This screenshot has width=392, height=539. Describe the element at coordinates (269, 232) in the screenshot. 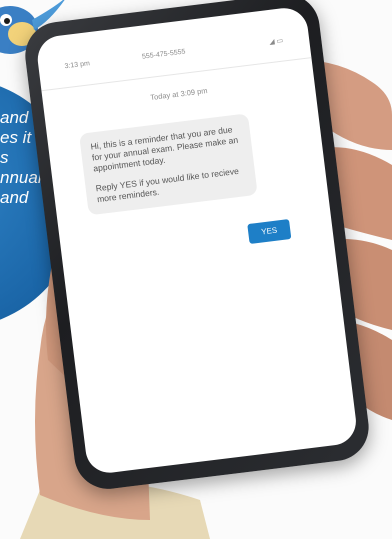

I see `yes-reply-button: YES` at that location.